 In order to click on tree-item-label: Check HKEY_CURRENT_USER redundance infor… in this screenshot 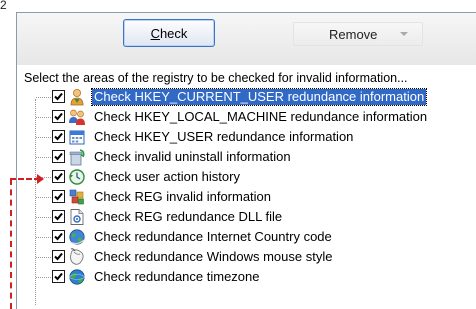, I will do `click(259, 97)`.